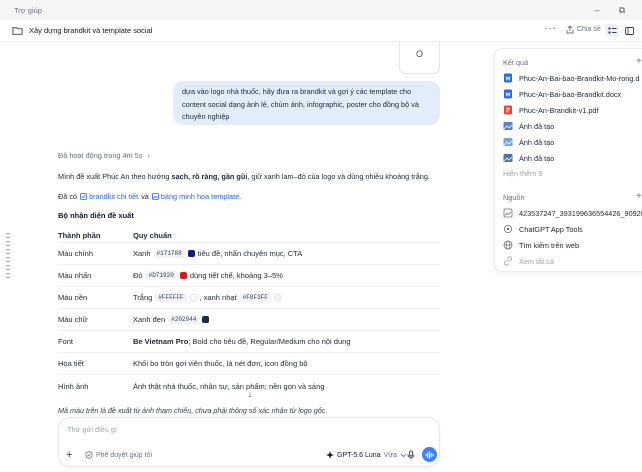  What do you see at coordinates (286, 275) in the screenshot?
I see `row-value: Đỏ #D71920 dùng tiết chế, khoảng 3–5%` at bounding box center [286, 275].